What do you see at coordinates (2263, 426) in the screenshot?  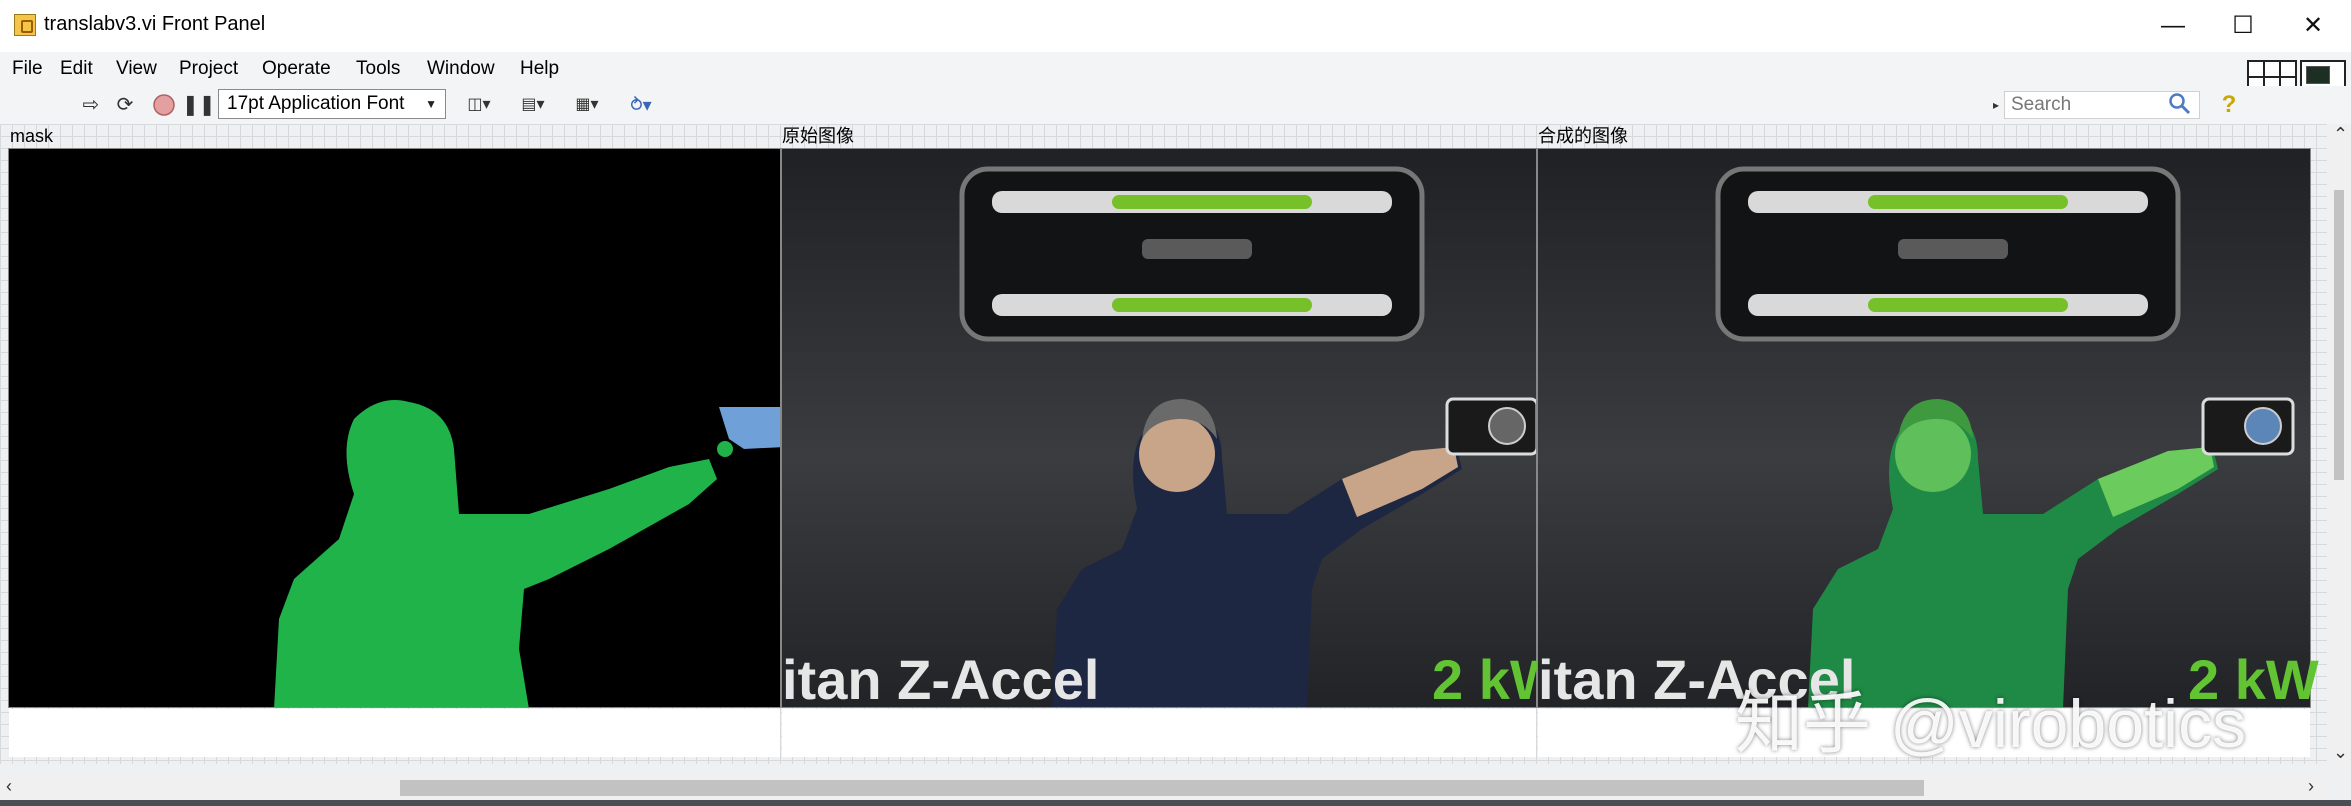 I see `gpu-fan-tinted-shape` at bounding box center [2263, 426].